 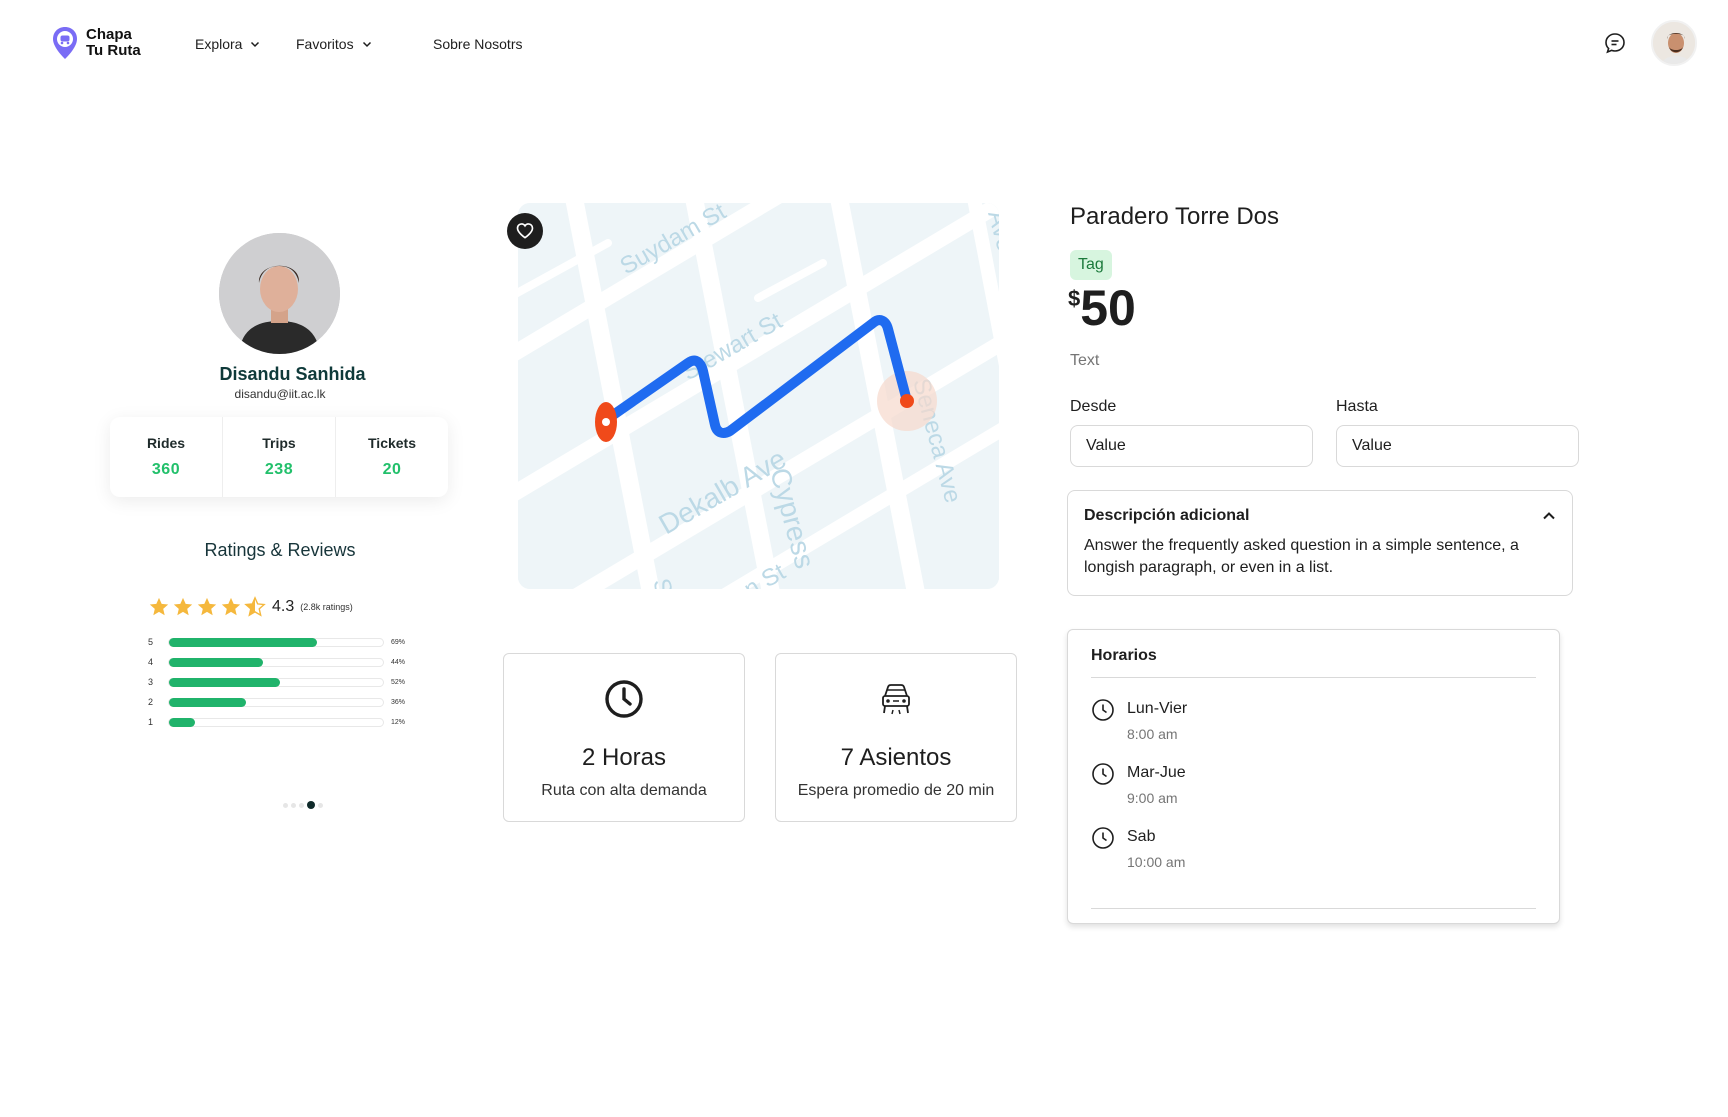 What do you see at coordinates (1141, 836) in the screenshot?
I see `schedule-day: Sab` at bounding box center [1141, 836].